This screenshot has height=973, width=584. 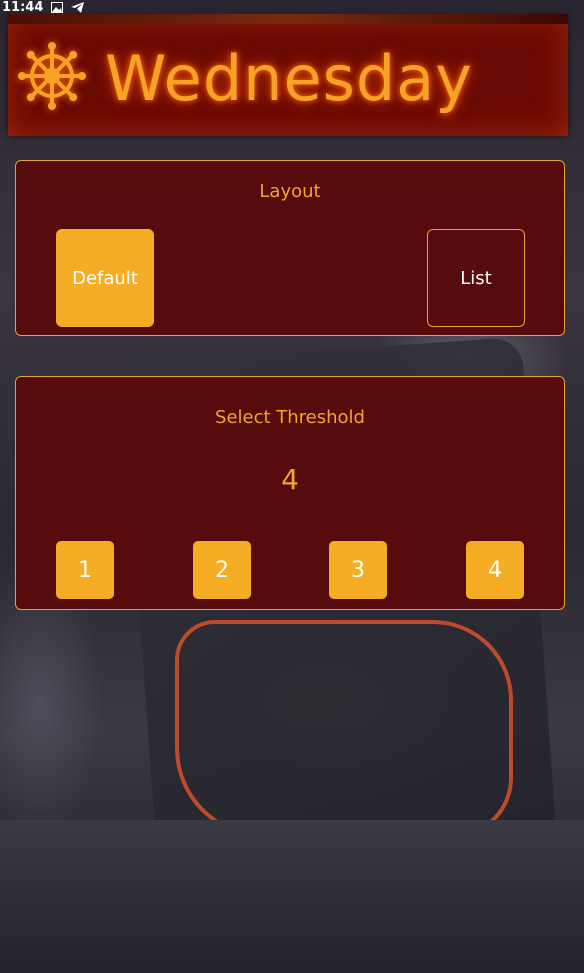 I want to click on layout-default-label: Default, so click(x=105, y=278).